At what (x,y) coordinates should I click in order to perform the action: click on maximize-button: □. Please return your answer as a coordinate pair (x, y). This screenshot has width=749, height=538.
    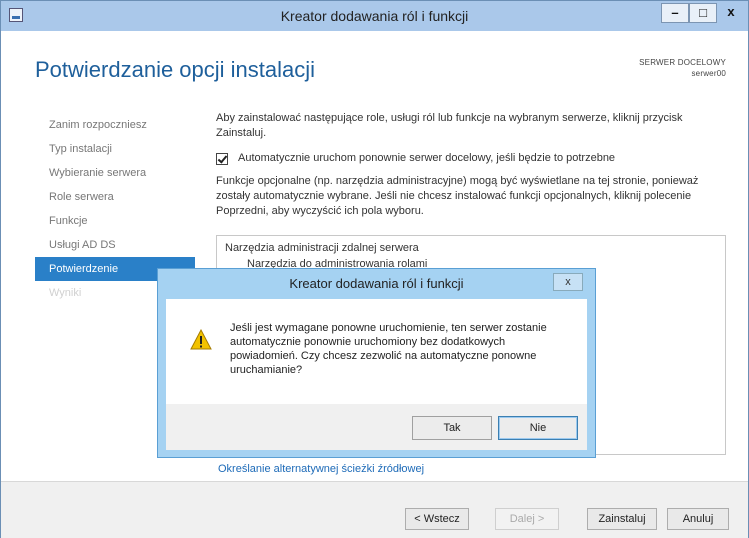
    Looking at the image, I should click on (703, 13).